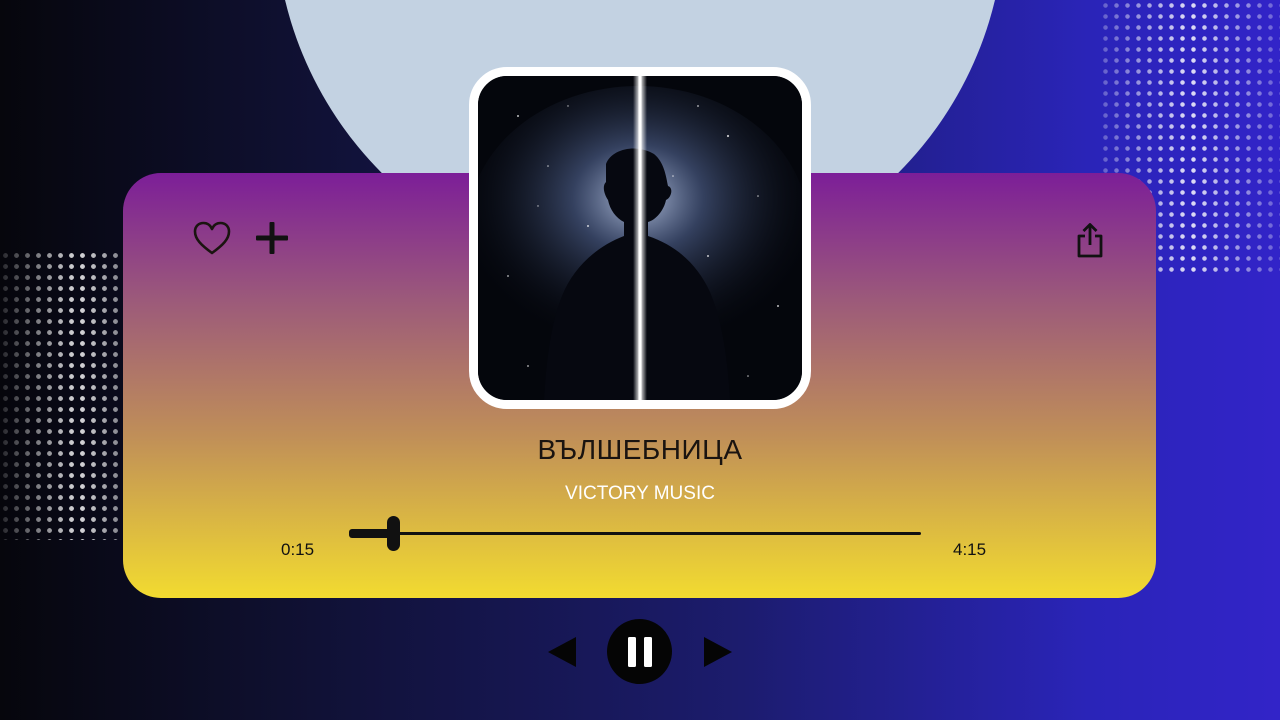 The image size is (1280, 720). I want to click on previous-track-button, so click(562, 652).